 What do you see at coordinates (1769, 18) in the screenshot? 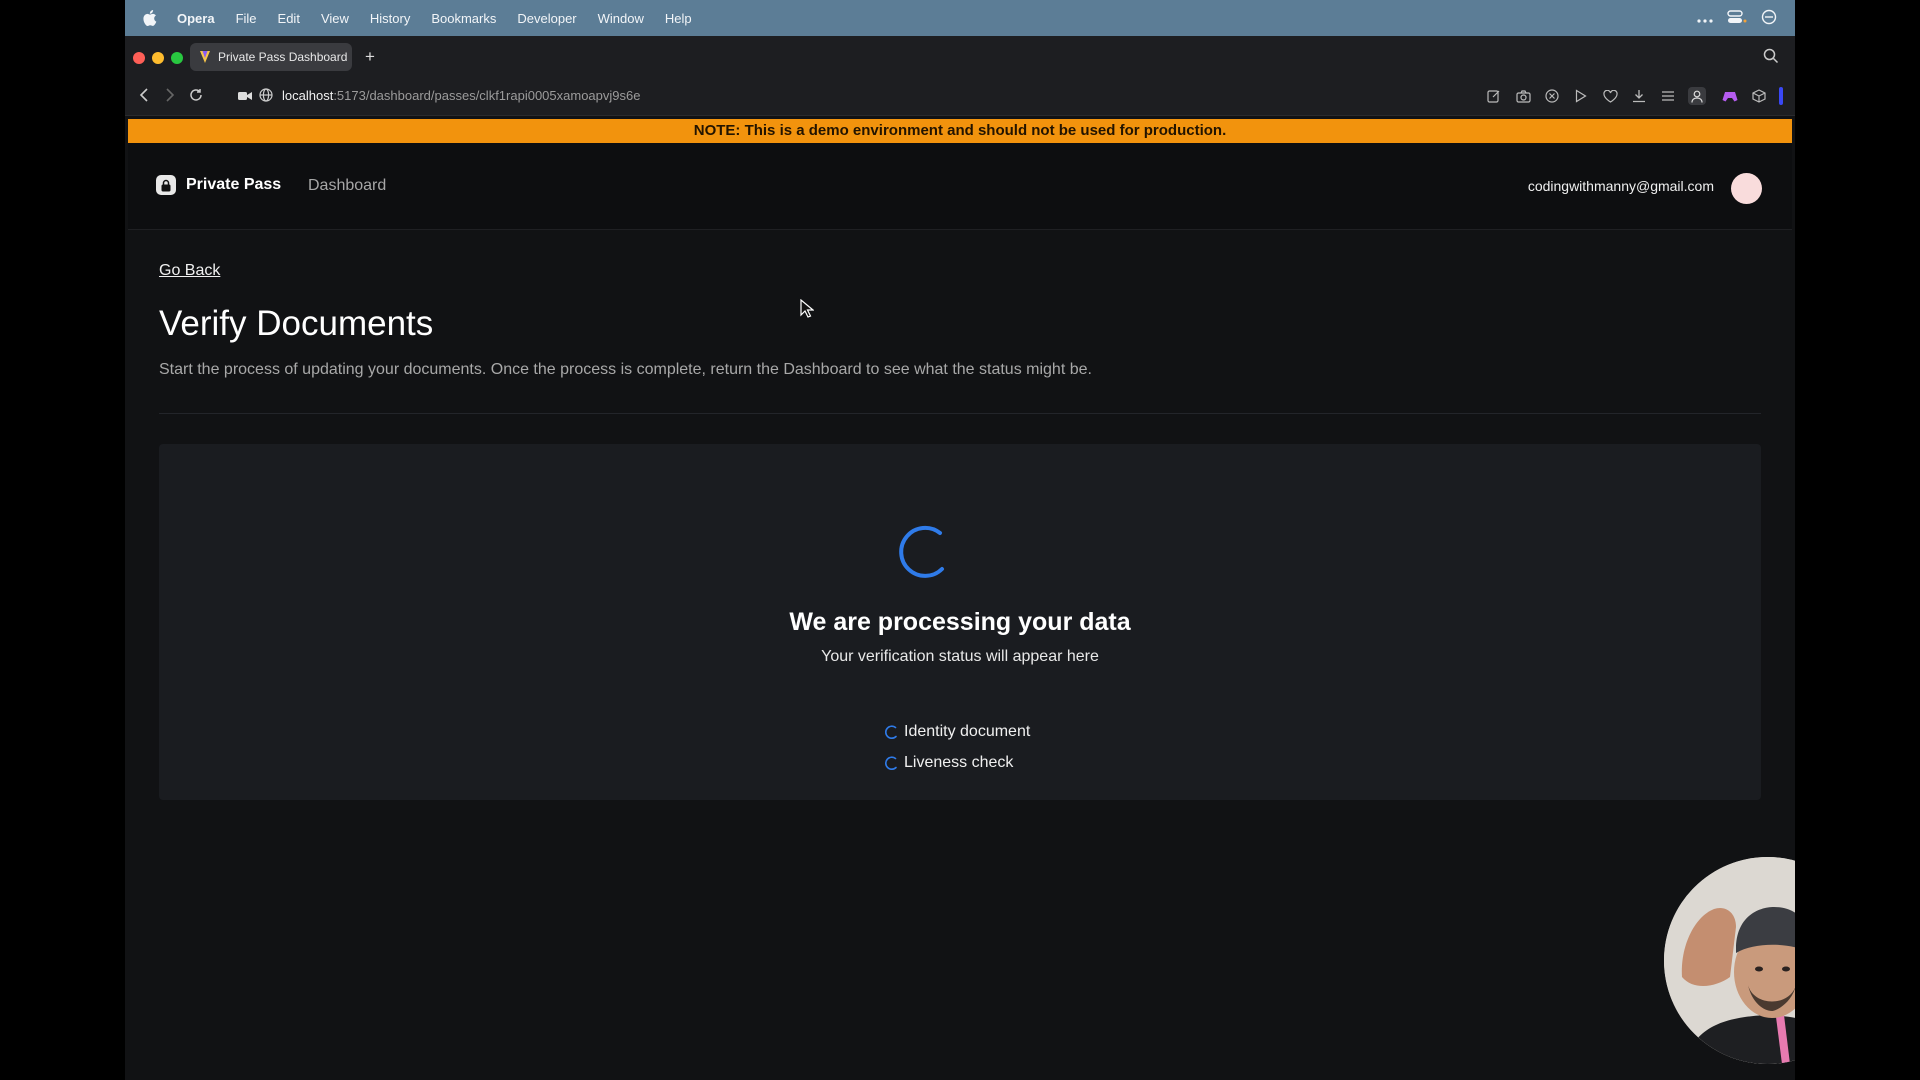
I see `siri-icon` at bounding box center [1769, 18].